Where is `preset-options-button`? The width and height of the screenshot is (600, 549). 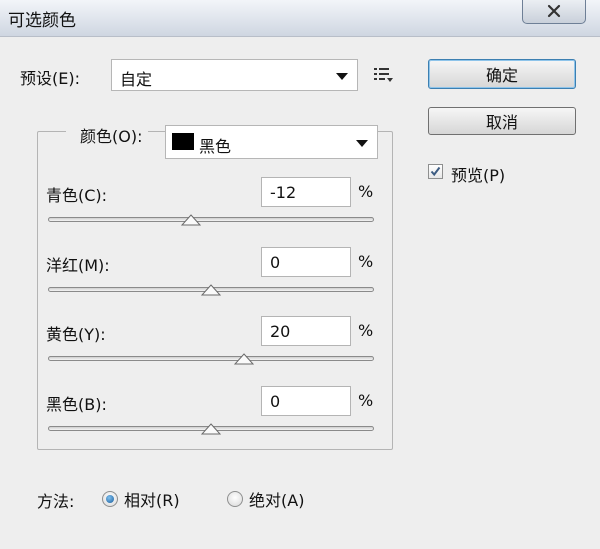
preset-options-button is located at coordinates (383, 75).